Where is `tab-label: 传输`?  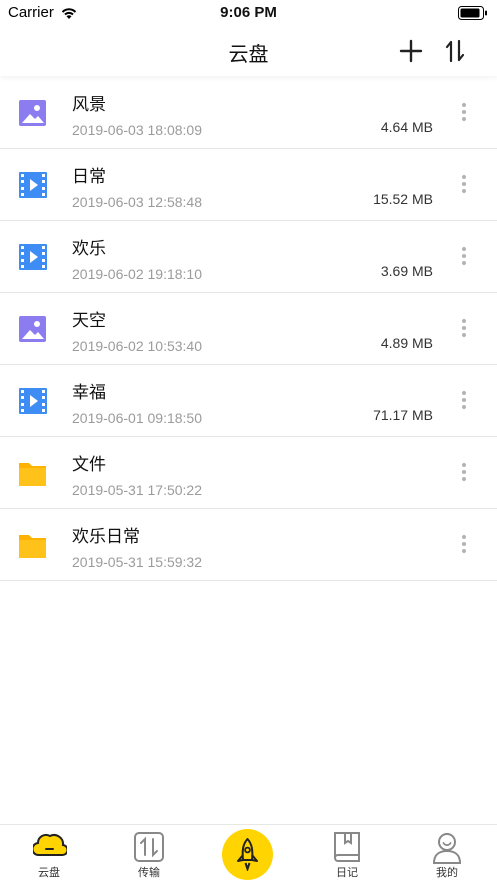
tab-label: 传输 is located at coordinates (149, 872).